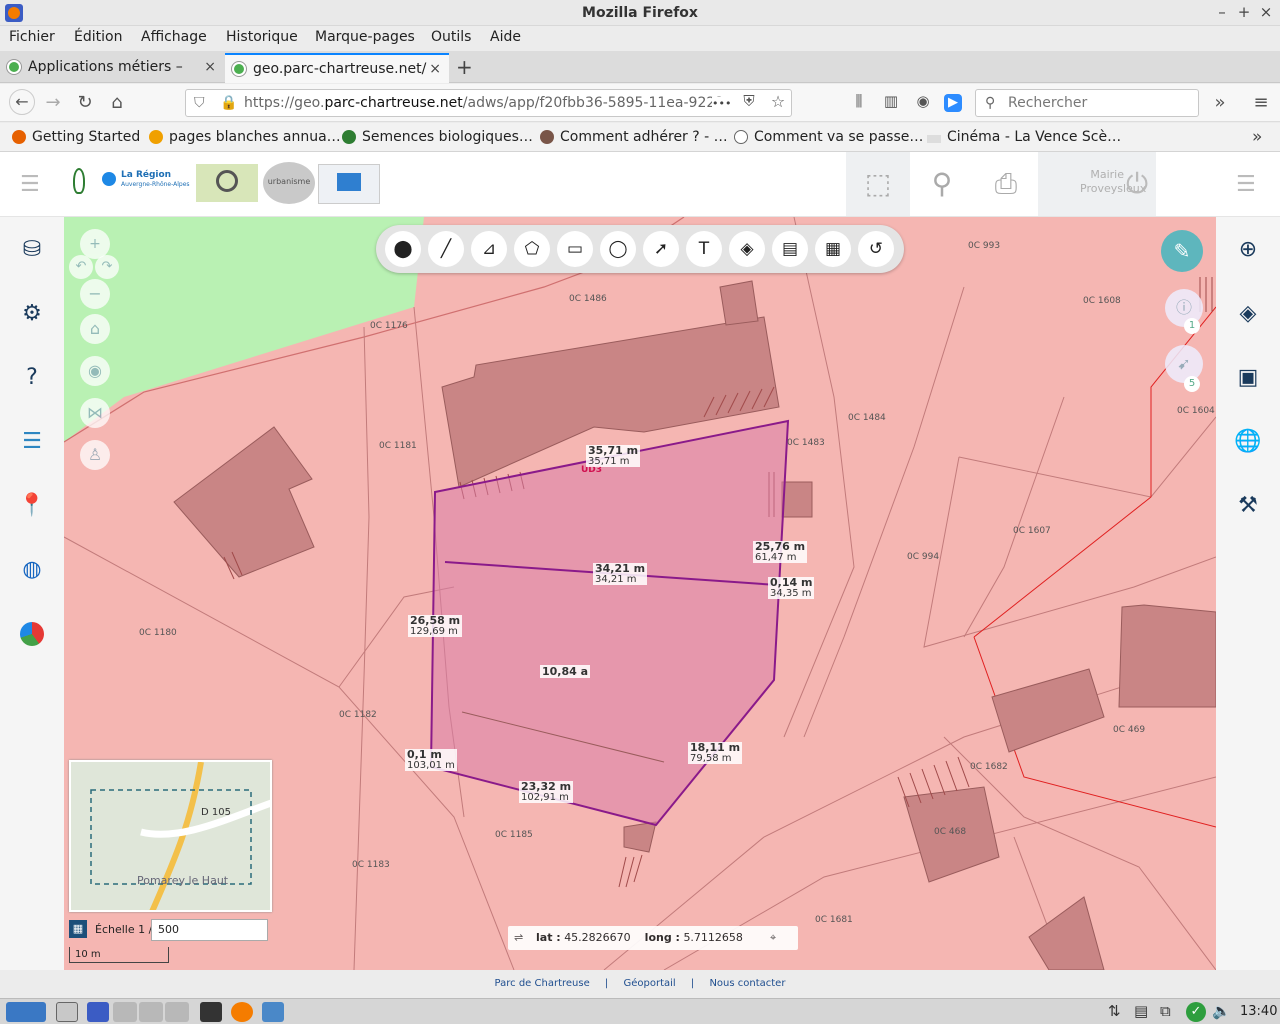  Describe the element at coordinates (1266, 12) in the screenshot. I see `close-window-button: ×` at that location.